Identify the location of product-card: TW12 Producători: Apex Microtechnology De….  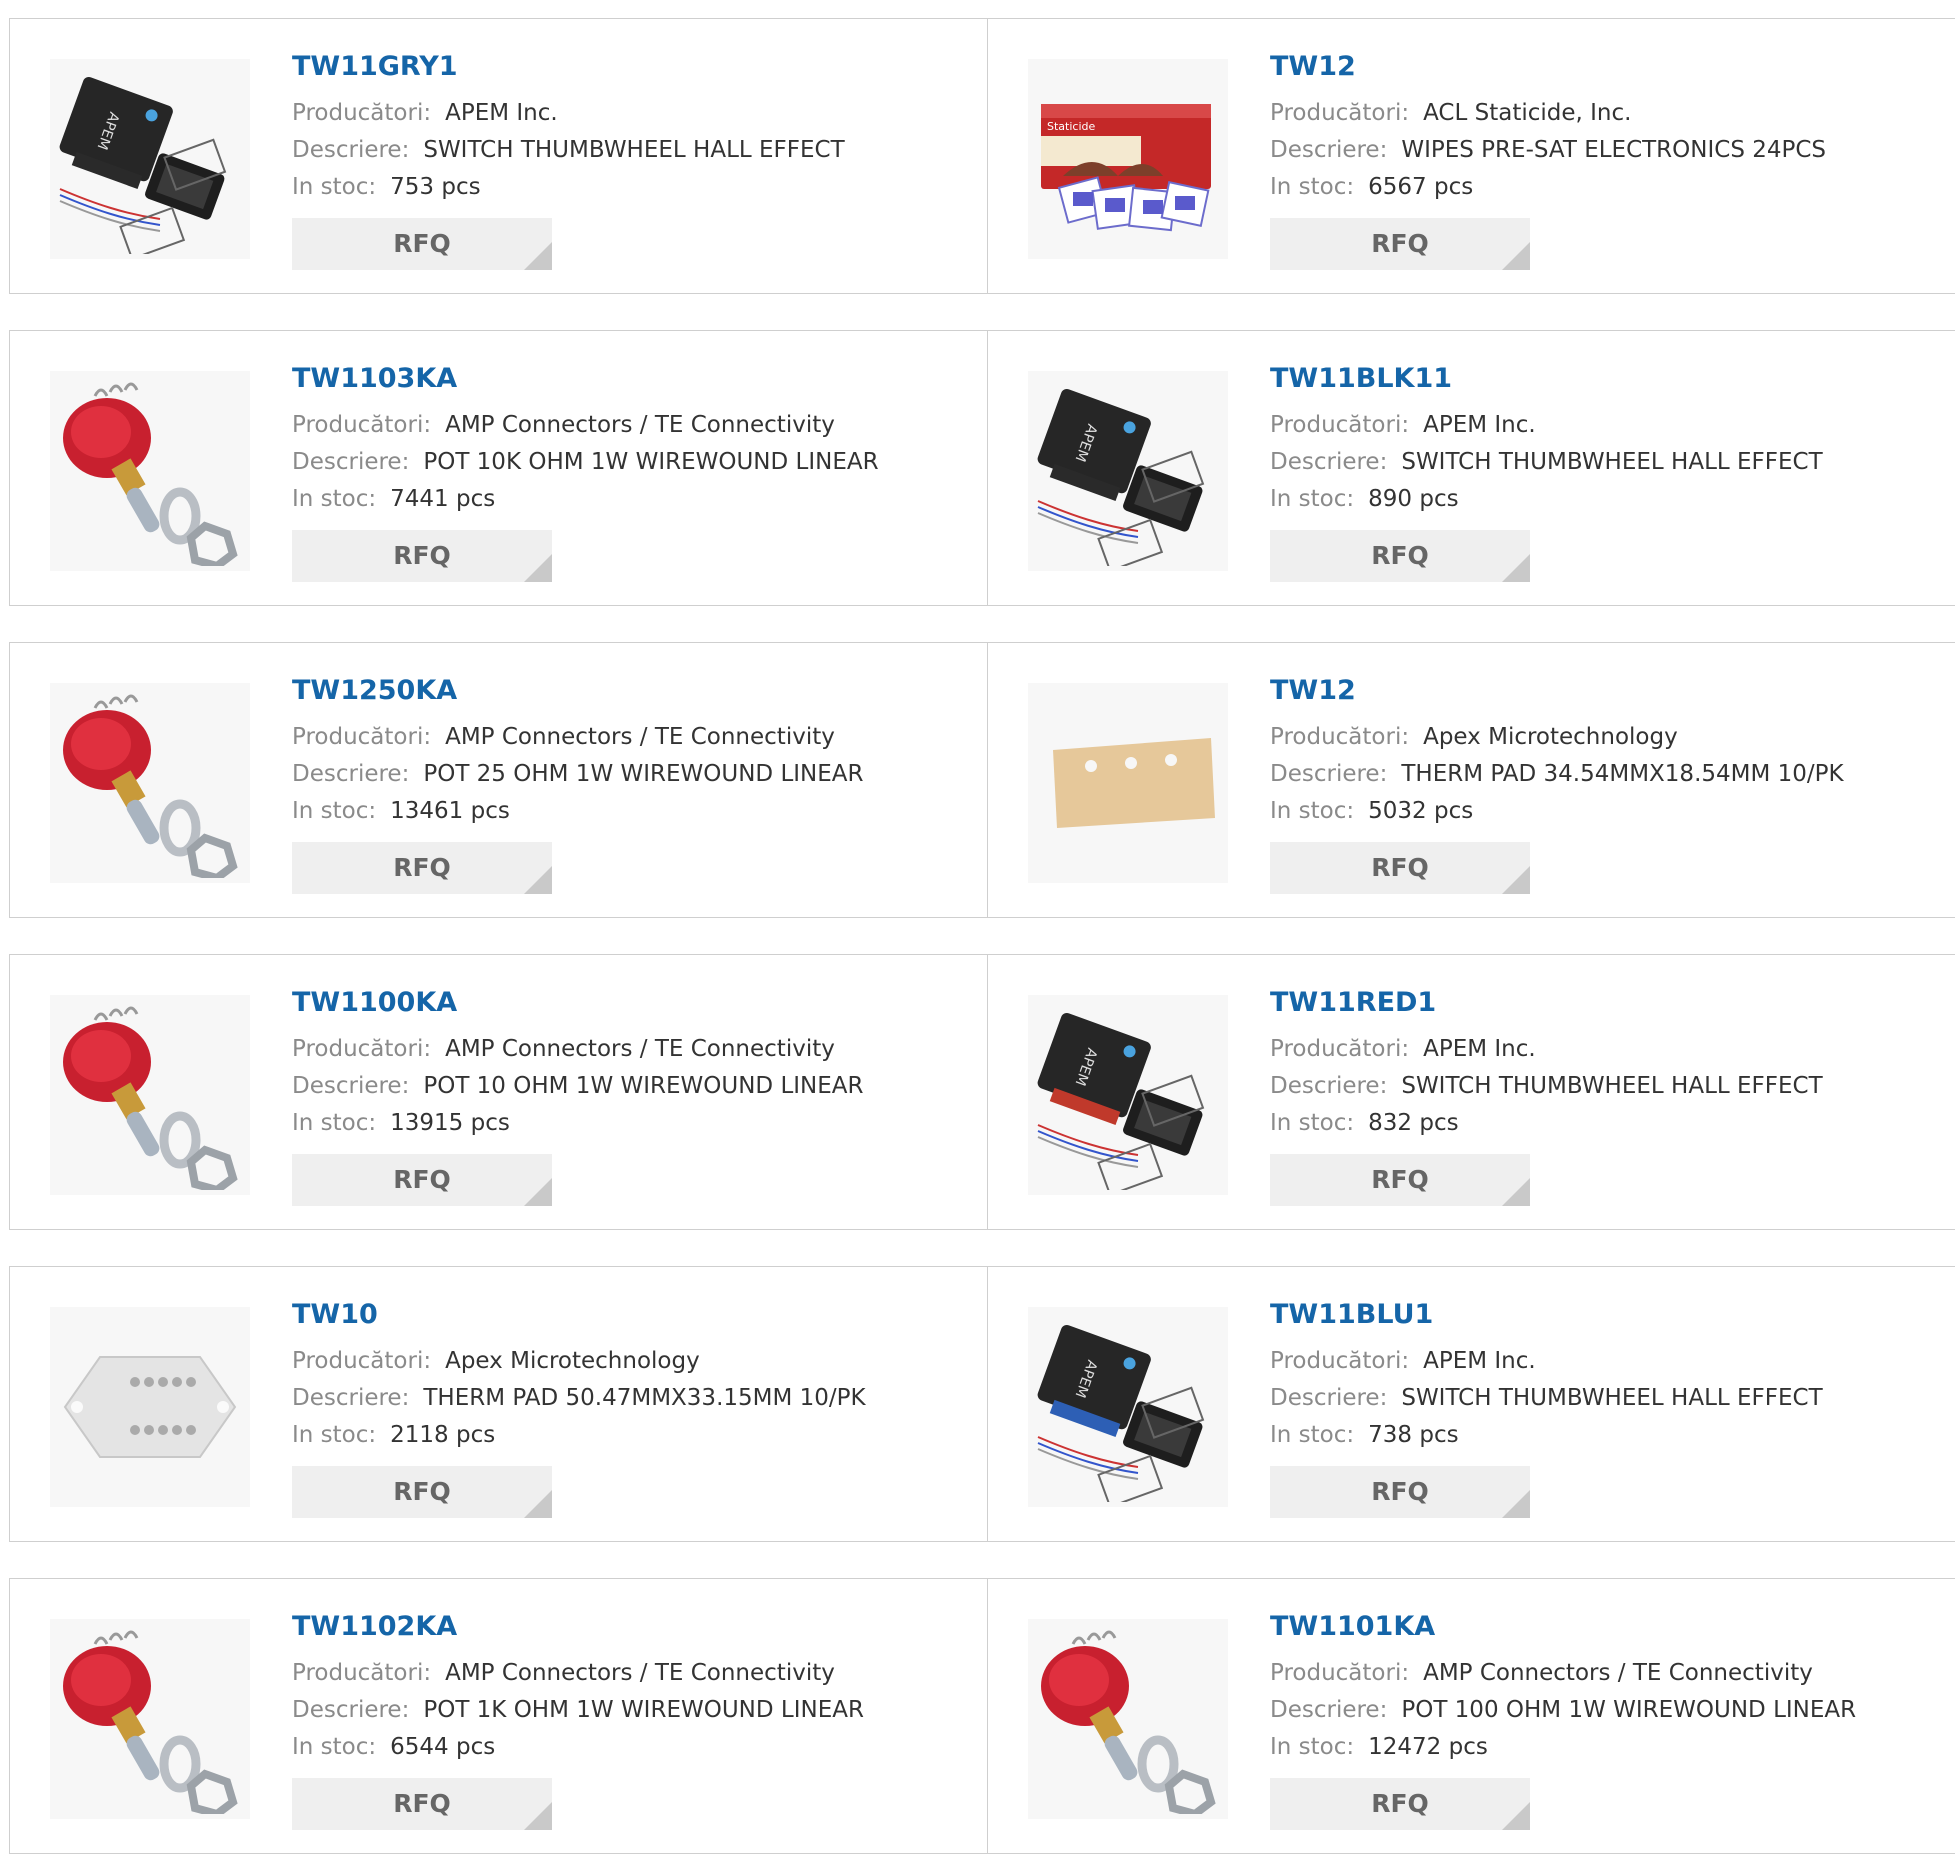
(1471, 780).